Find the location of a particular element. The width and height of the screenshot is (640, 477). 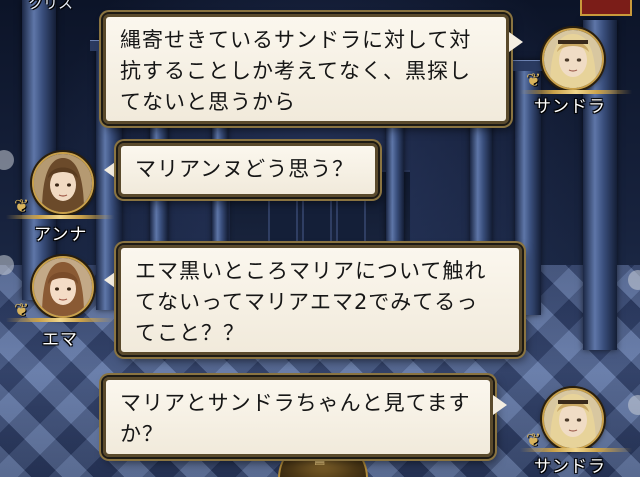

chat-bubble: エマ黒いところマリアについて触れ てないってマリアエマ2でみてるっ てこと？？ is located at coordinates (320, 300).